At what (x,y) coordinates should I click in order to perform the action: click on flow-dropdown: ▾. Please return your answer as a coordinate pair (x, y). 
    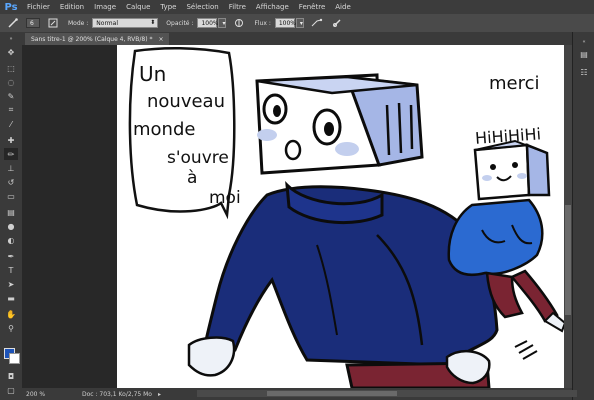
    Looking at the image, I should click on (299, 23).